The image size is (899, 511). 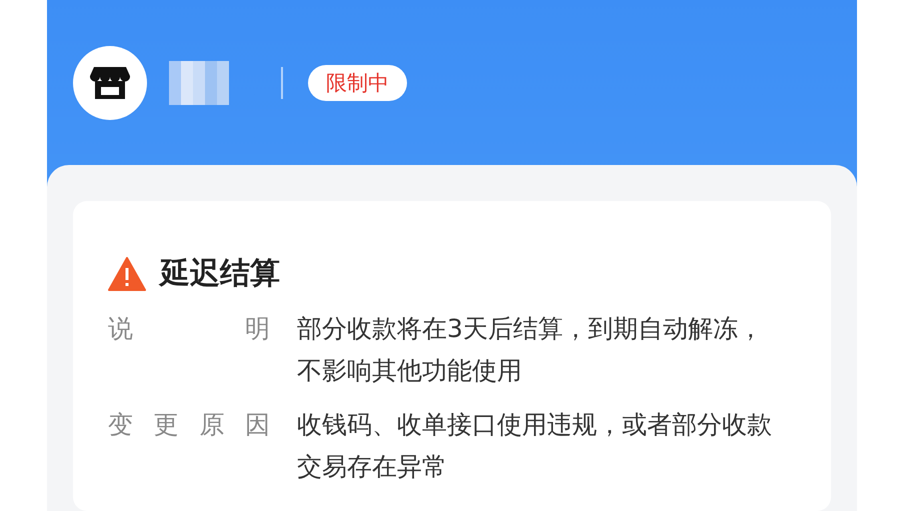 I want to click on row-label: 变更原因, so click(x=189, y=425).